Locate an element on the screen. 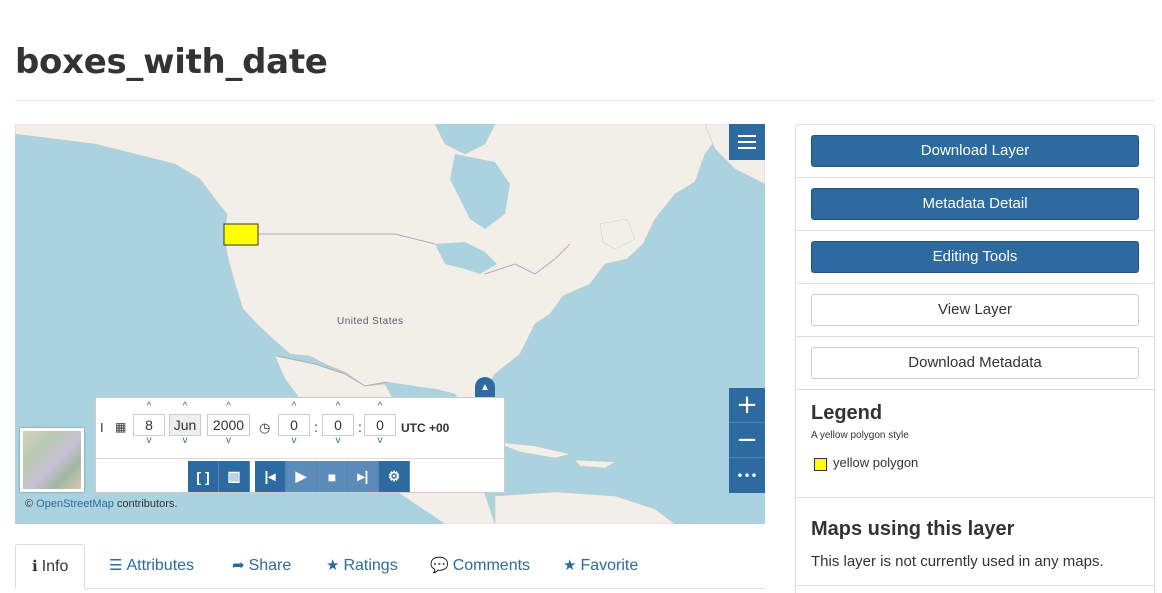  menu-icon is located at coordinates (747, 142).